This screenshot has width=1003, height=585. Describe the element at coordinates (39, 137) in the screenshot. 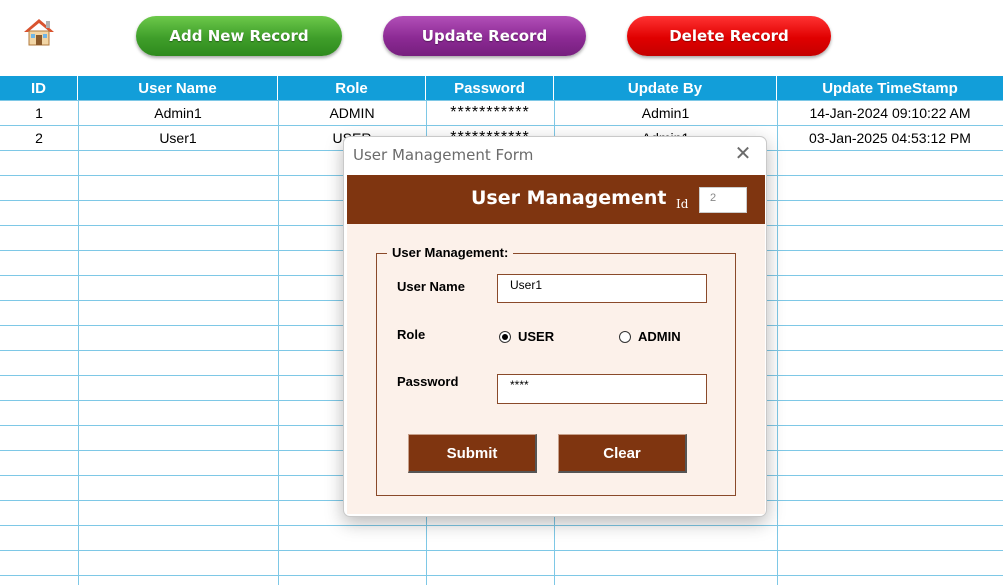

I see `cell-id: 2` at that location.